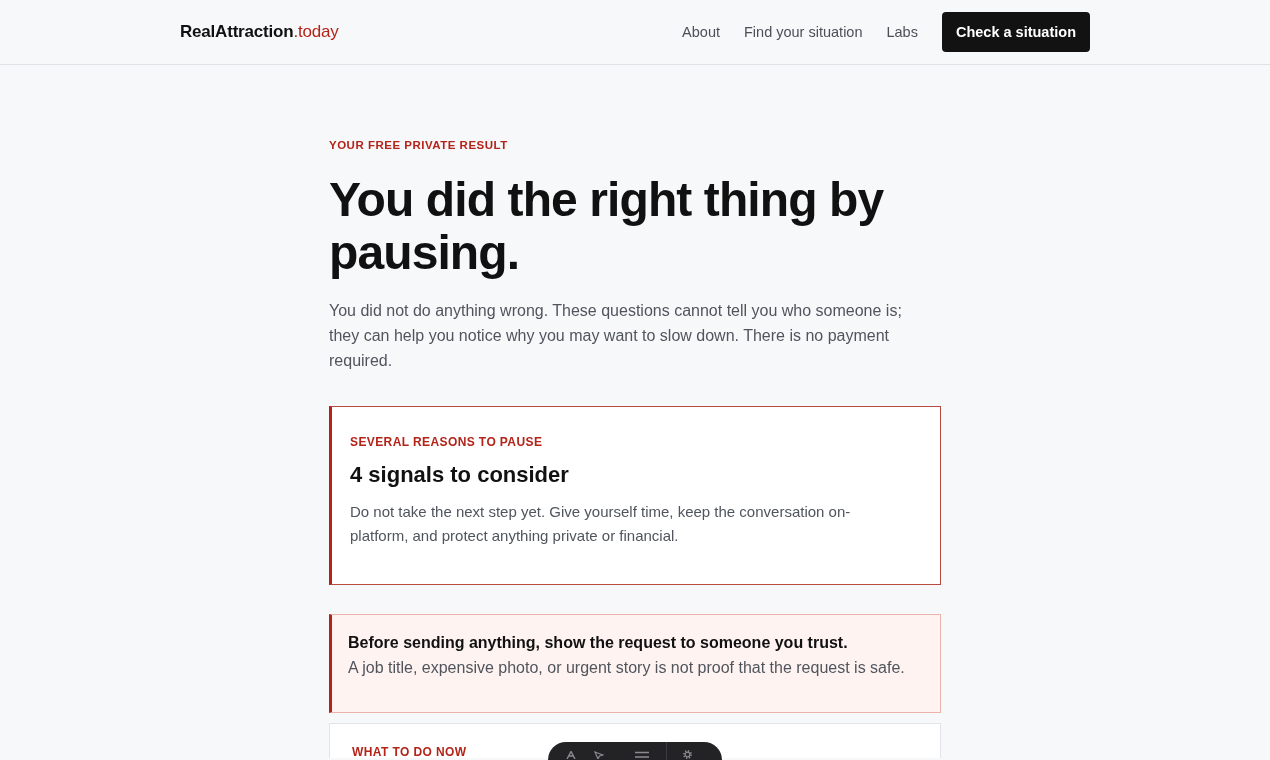 The height and width of the screenshot is (760, 1270). I want to click on card-text: A job title, expensive photo, or urgent story is not proof that the request is safe., so click(627, 668).